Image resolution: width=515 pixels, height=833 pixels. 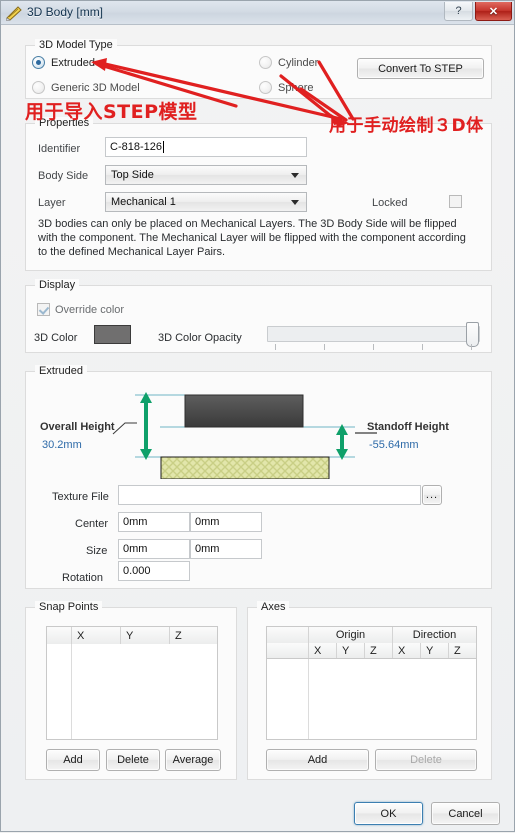 What do you see at coordinates (61, 371) in the screenshot?
I see `extruded-group-title: Extruded` at bounding box center [61, 371].